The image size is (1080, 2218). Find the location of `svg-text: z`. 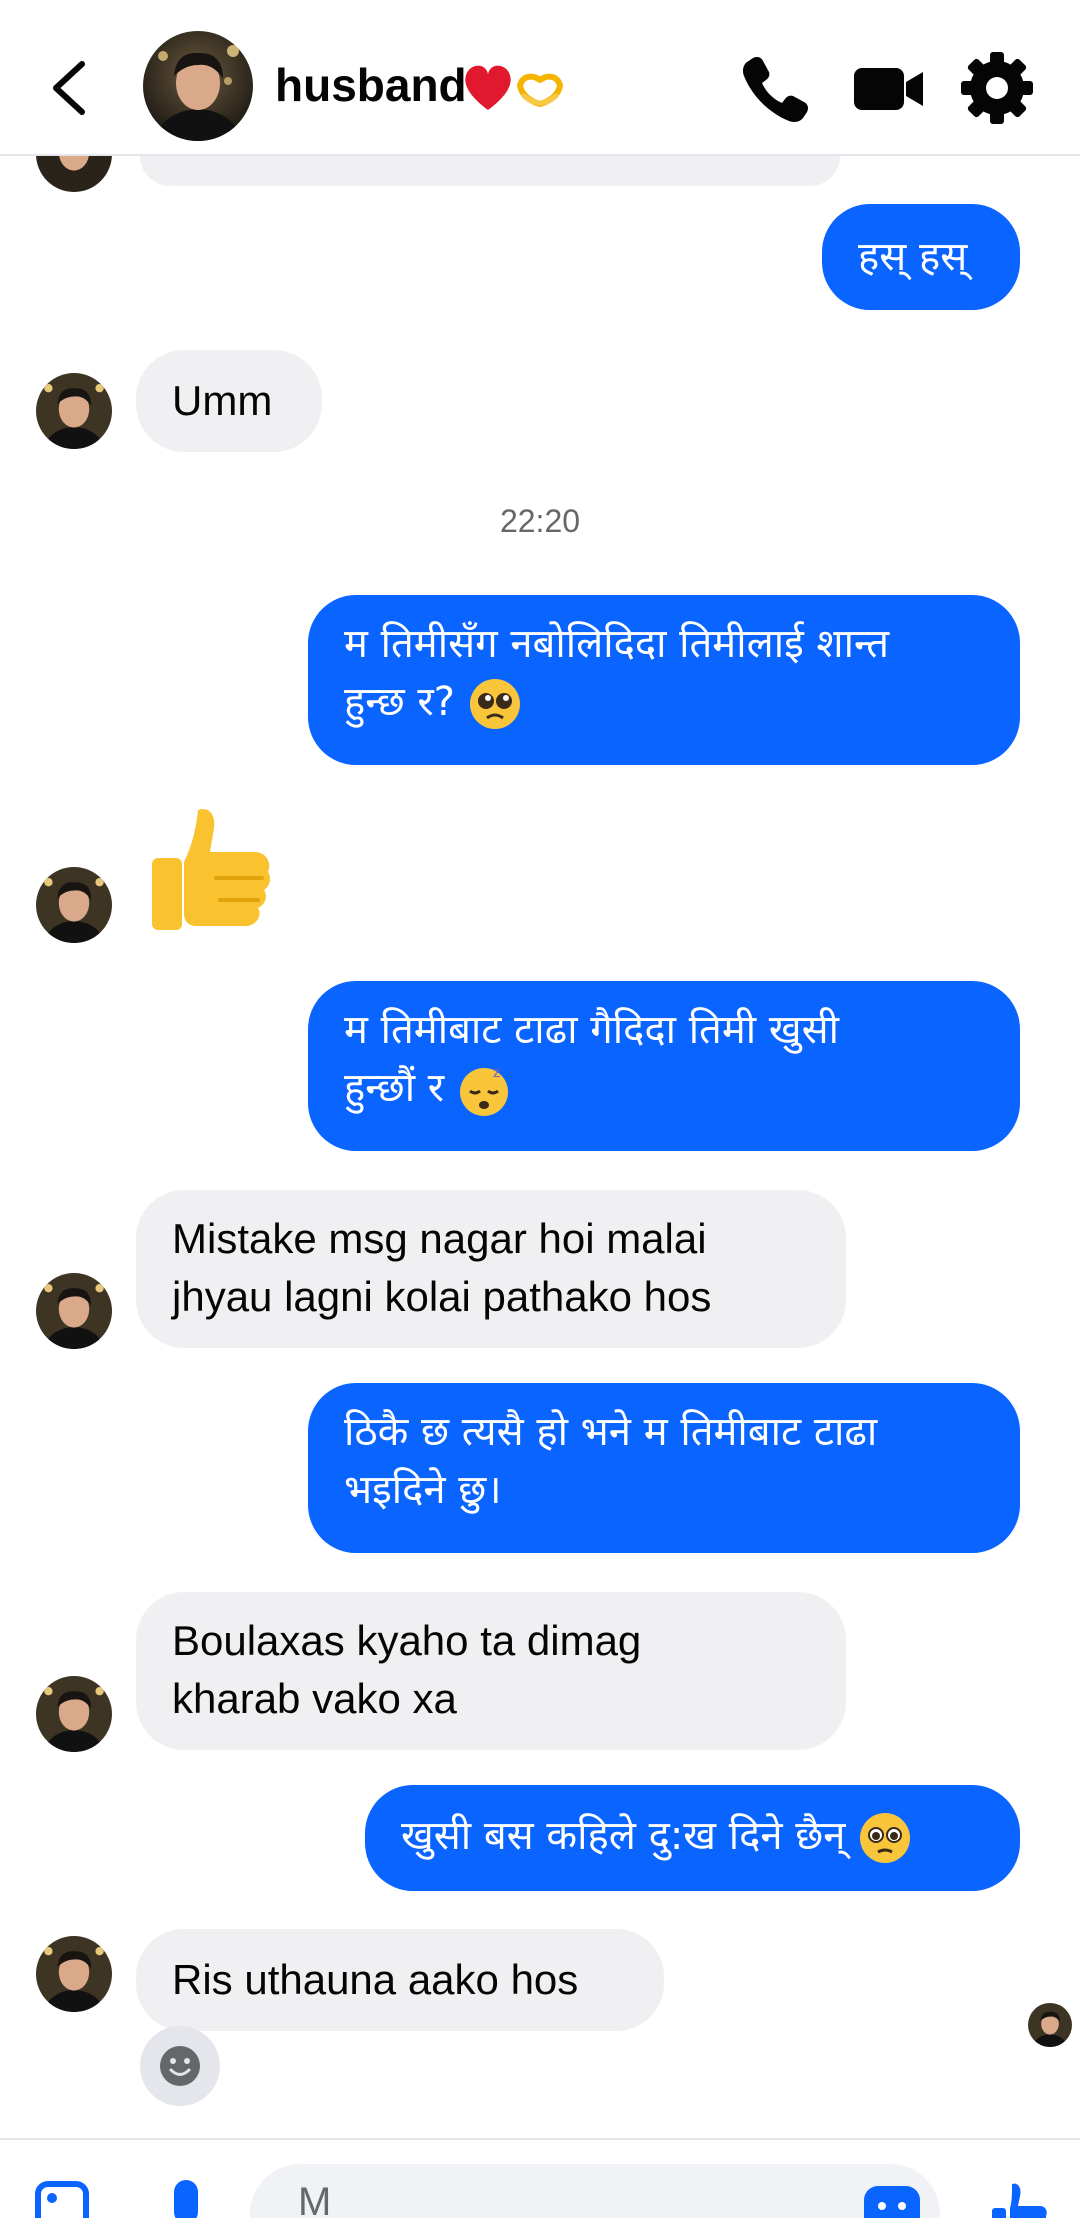

svg-text: z is located at coordinates (496, 1073).